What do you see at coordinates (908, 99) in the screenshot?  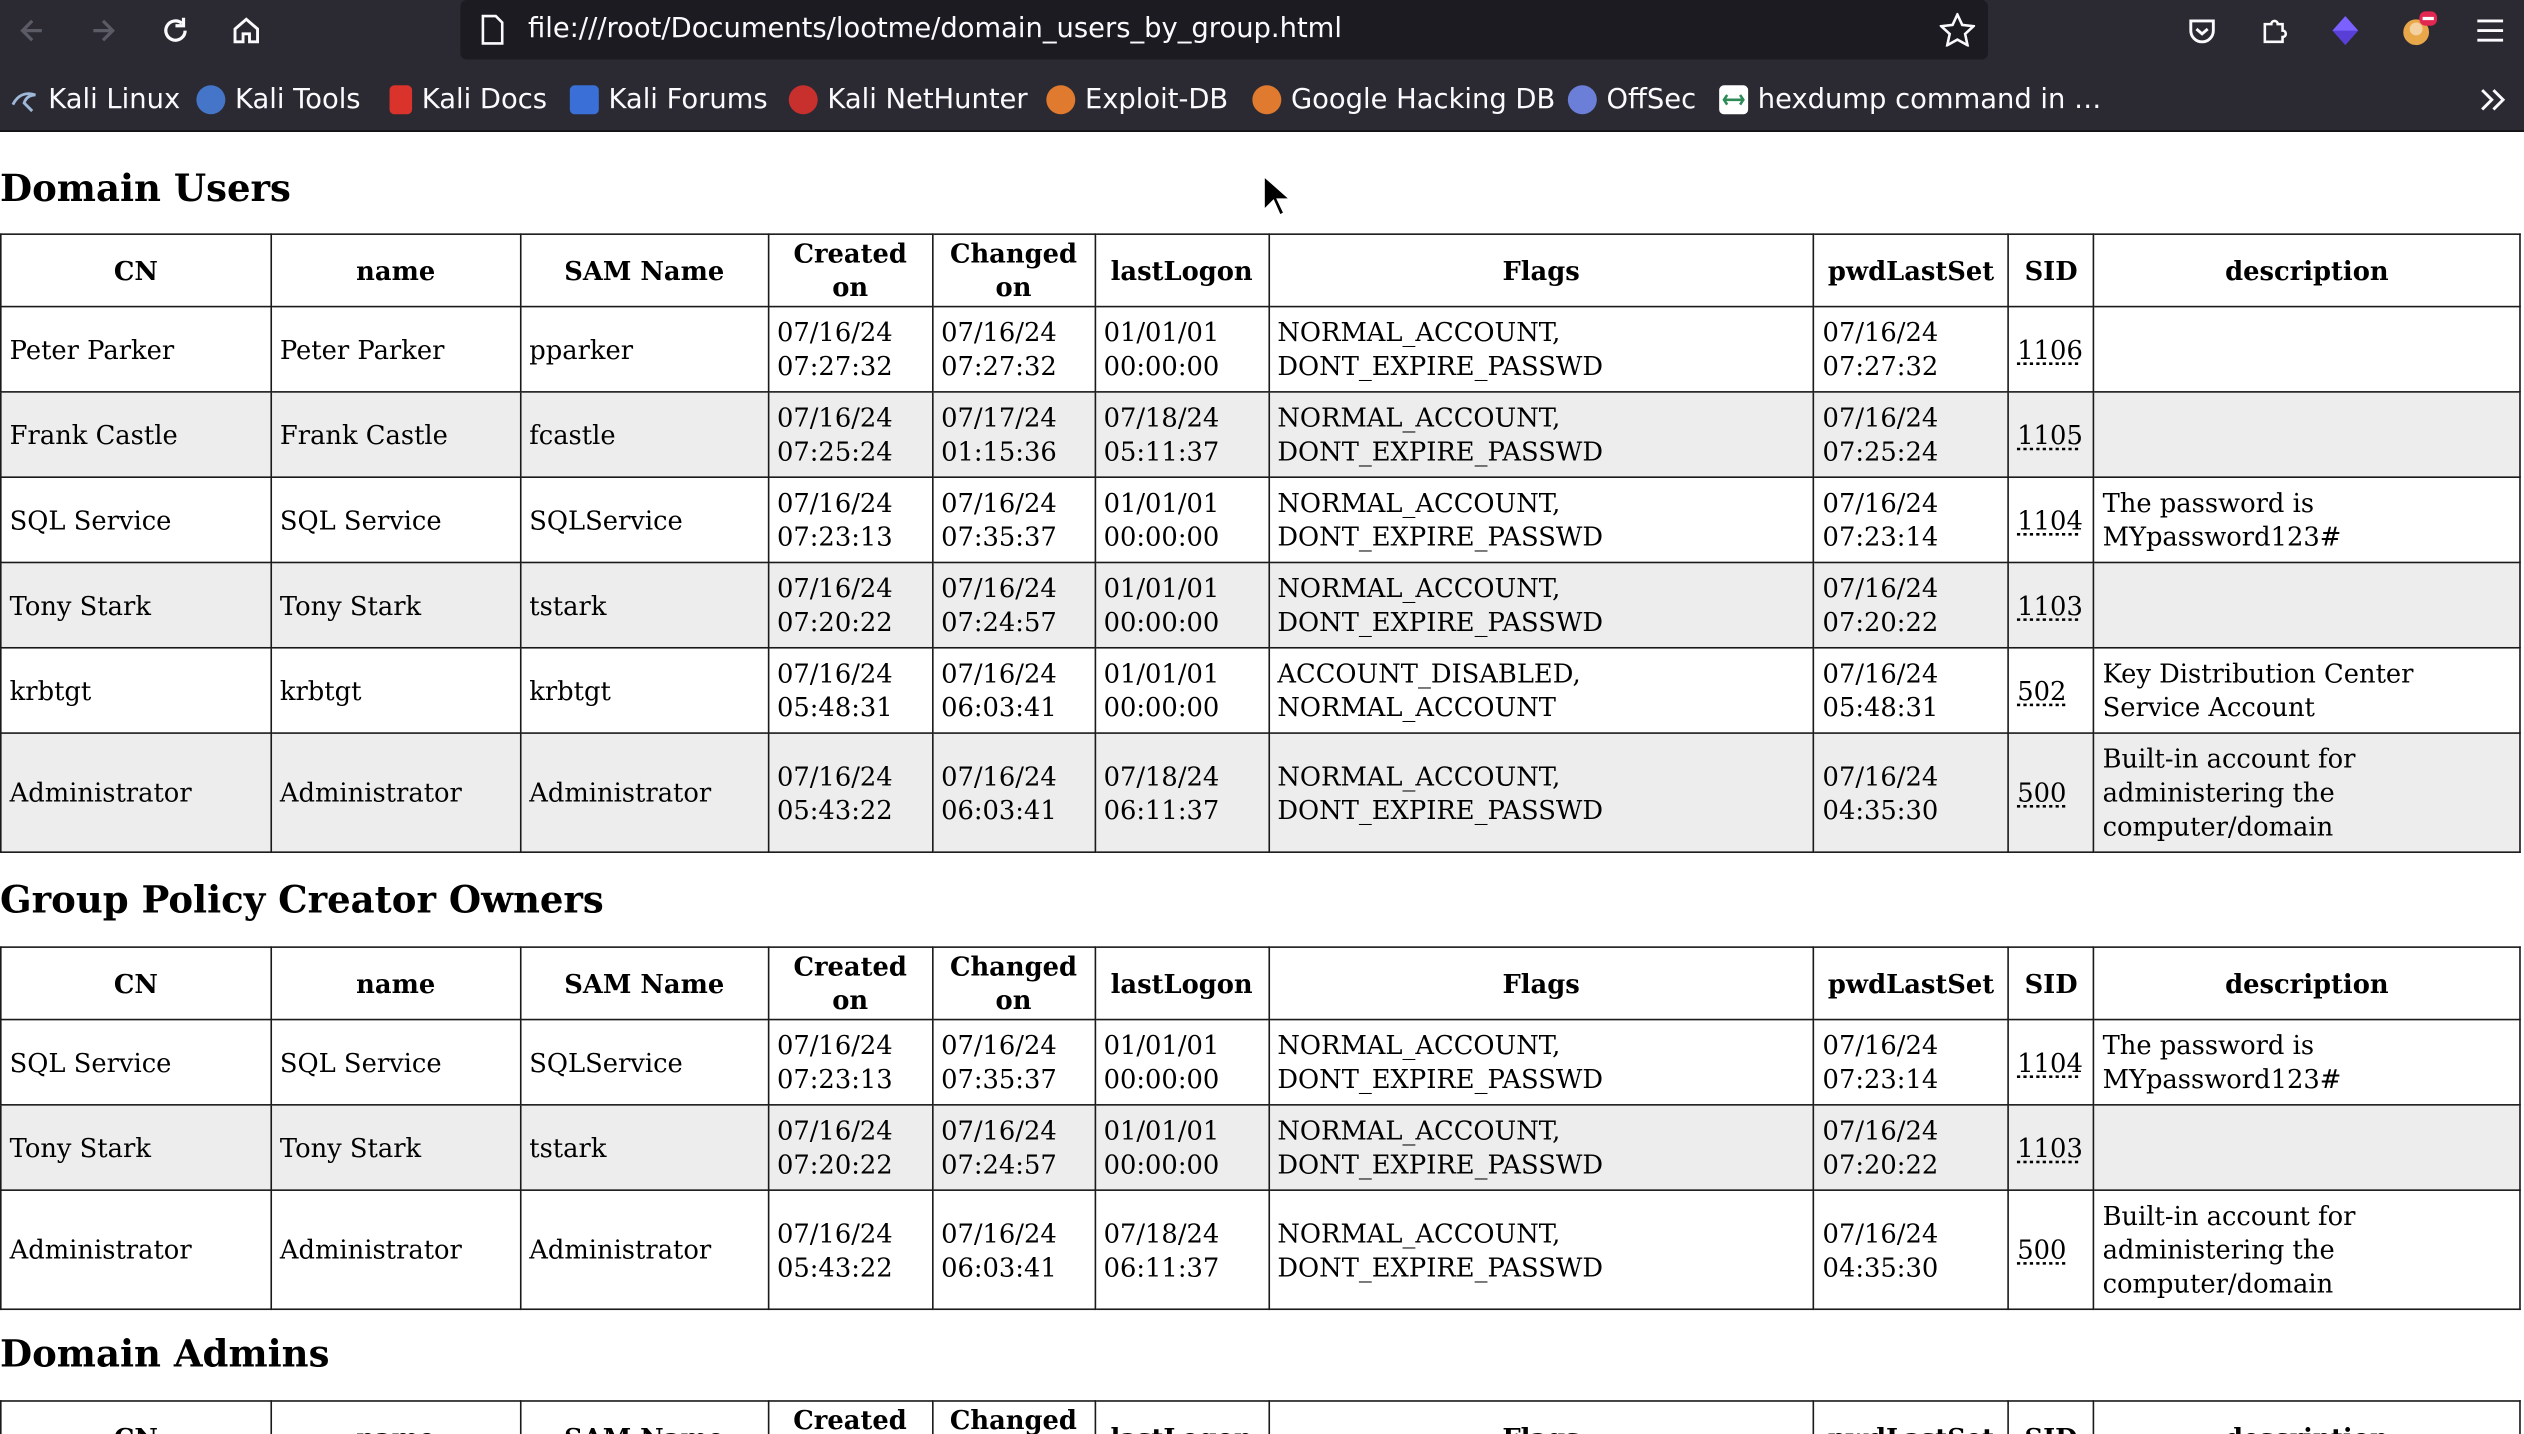 I see `bookmark-kali-nethunter: Kali NetHunter` at bounding box center [908, 99].